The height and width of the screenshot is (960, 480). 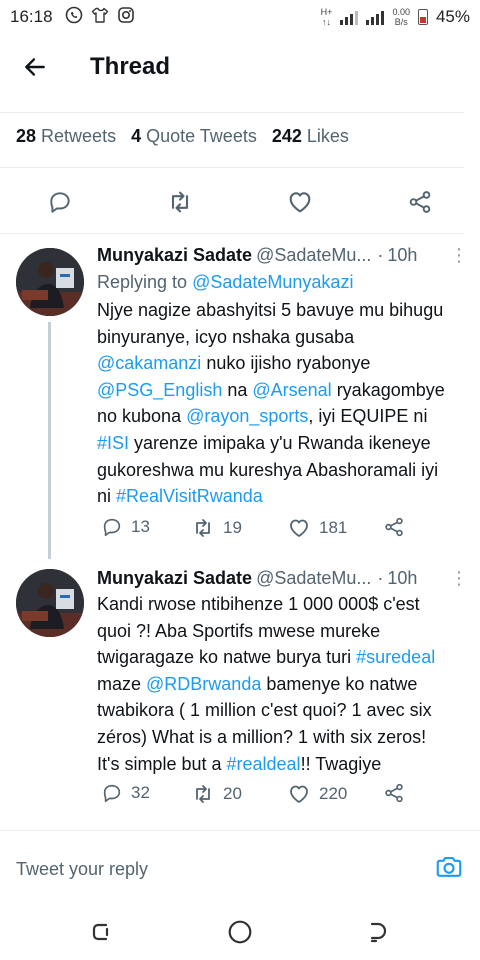 What do you see at coordinates (216, 794) in the screenshot?
I see `retweet-button: 20` at bounding box center [216, 794].